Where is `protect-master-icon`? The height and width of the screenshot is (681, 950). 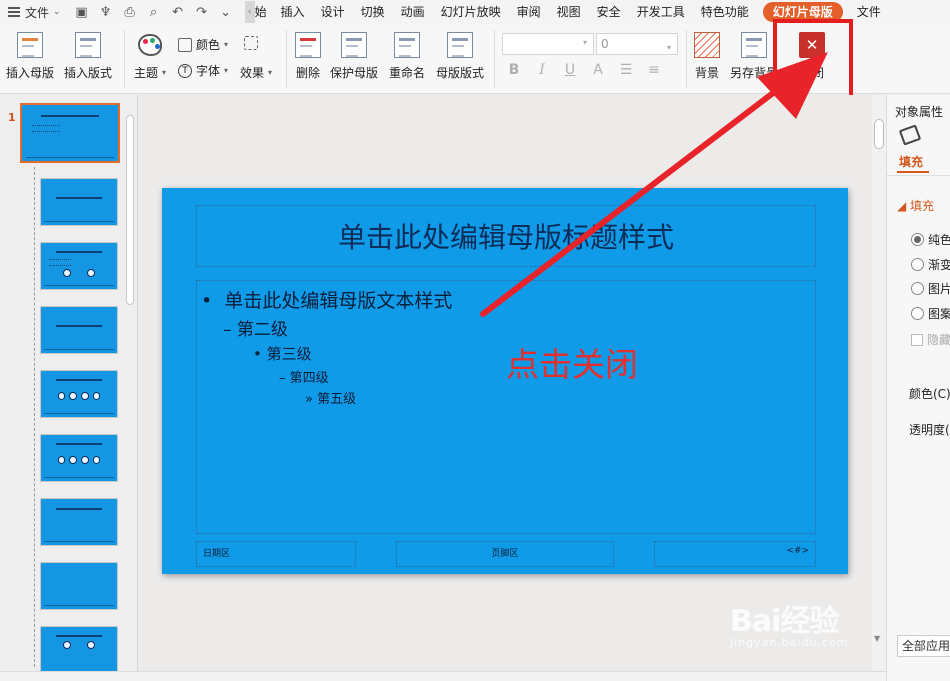 protect-master-icon is located at coordinates (354, 45).